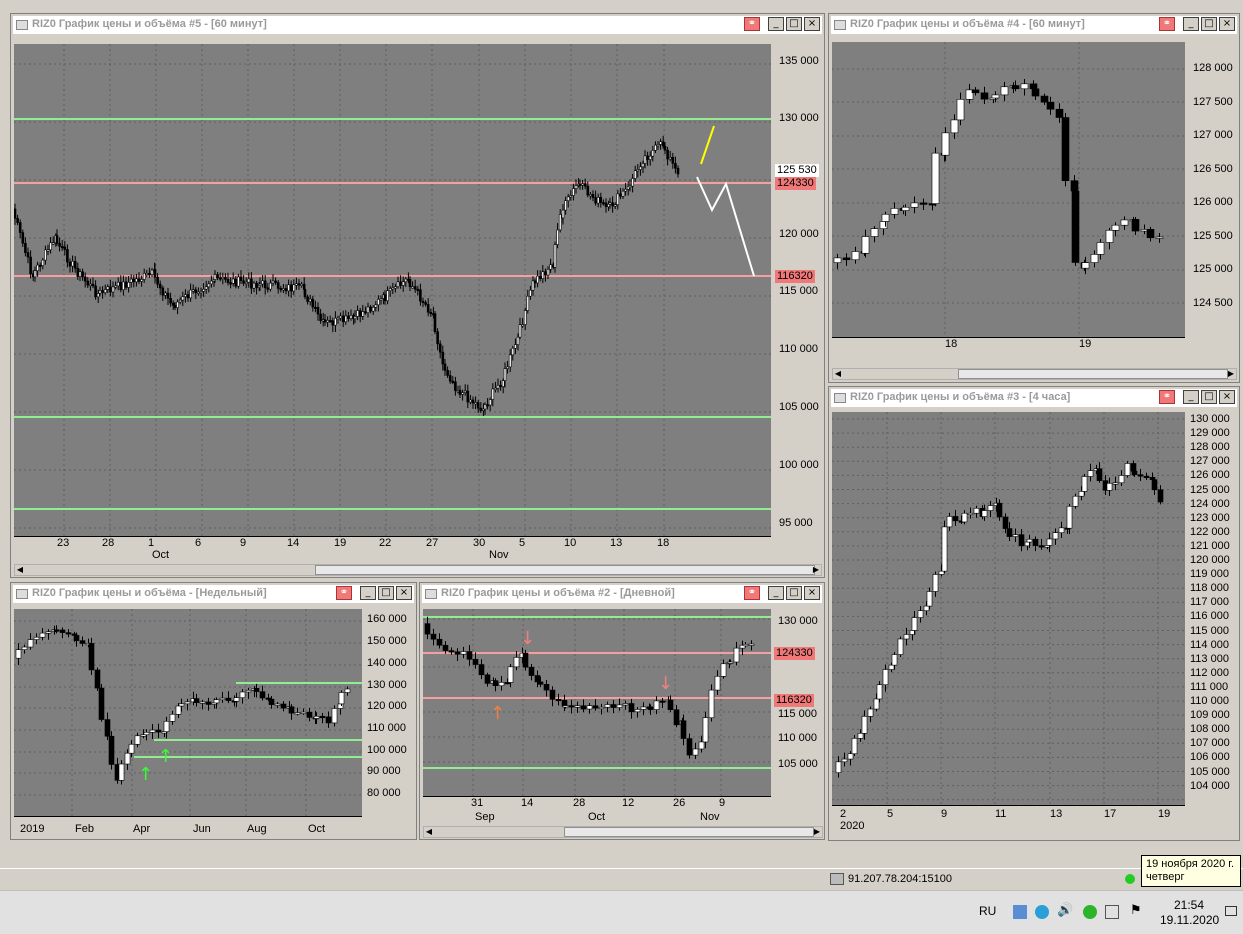 The width and height of the screenshot is (1243, 934). What do you see at coordinates (1189, 920) in the screenshot?
I see `clock-date: 19.11.2020` at bounding box center [1189, 920].